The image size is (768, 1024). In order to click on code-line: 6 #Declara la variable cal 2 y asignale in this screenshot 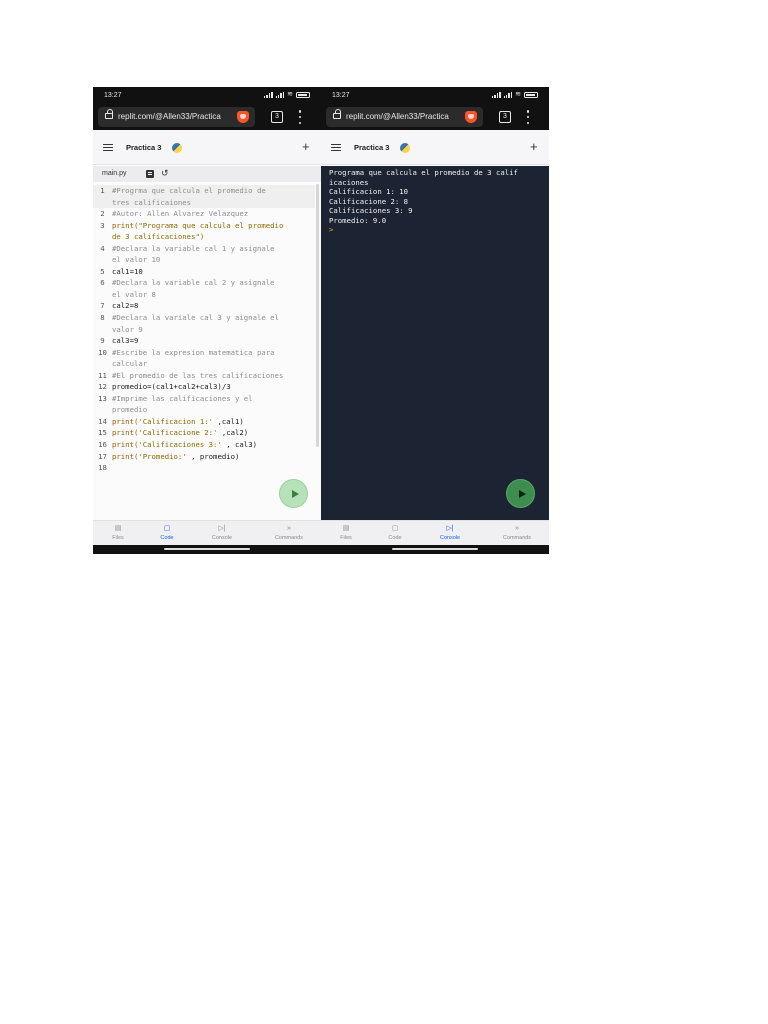, I will do `click(204, 283)`.